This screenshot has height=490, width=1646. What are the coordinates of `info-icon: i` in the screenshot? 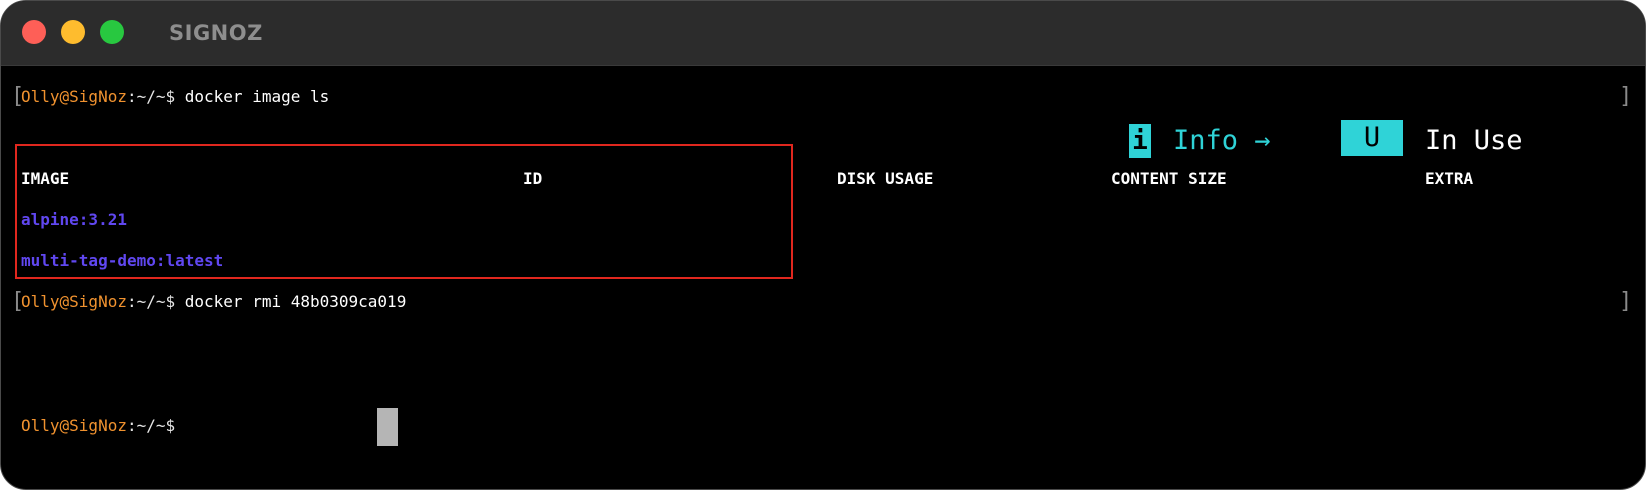 It's located at (1140, 141).